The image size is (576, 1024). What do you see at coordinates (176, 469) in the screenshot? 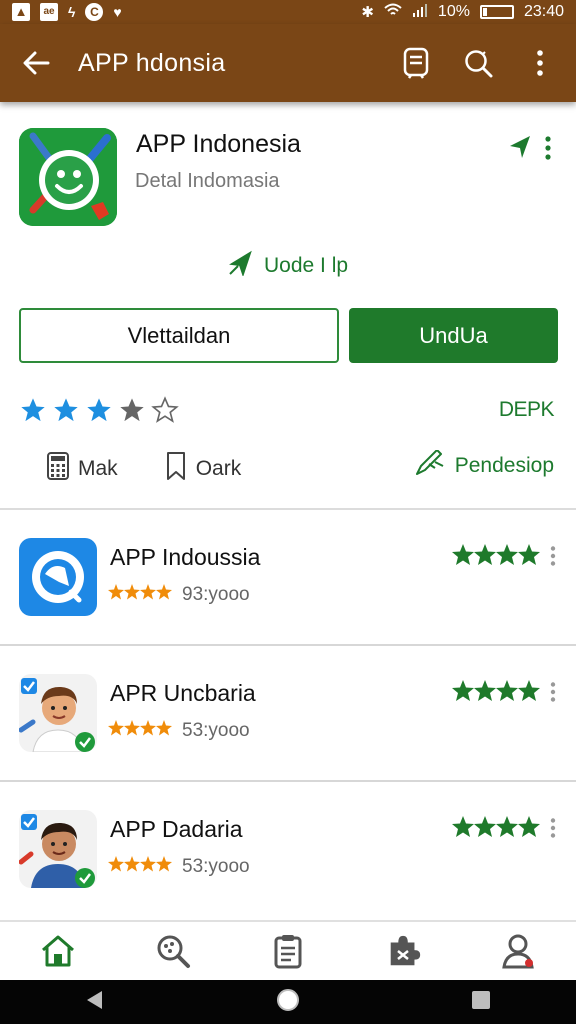
I see `bookmark-icon` at bounding box center [176, 469].